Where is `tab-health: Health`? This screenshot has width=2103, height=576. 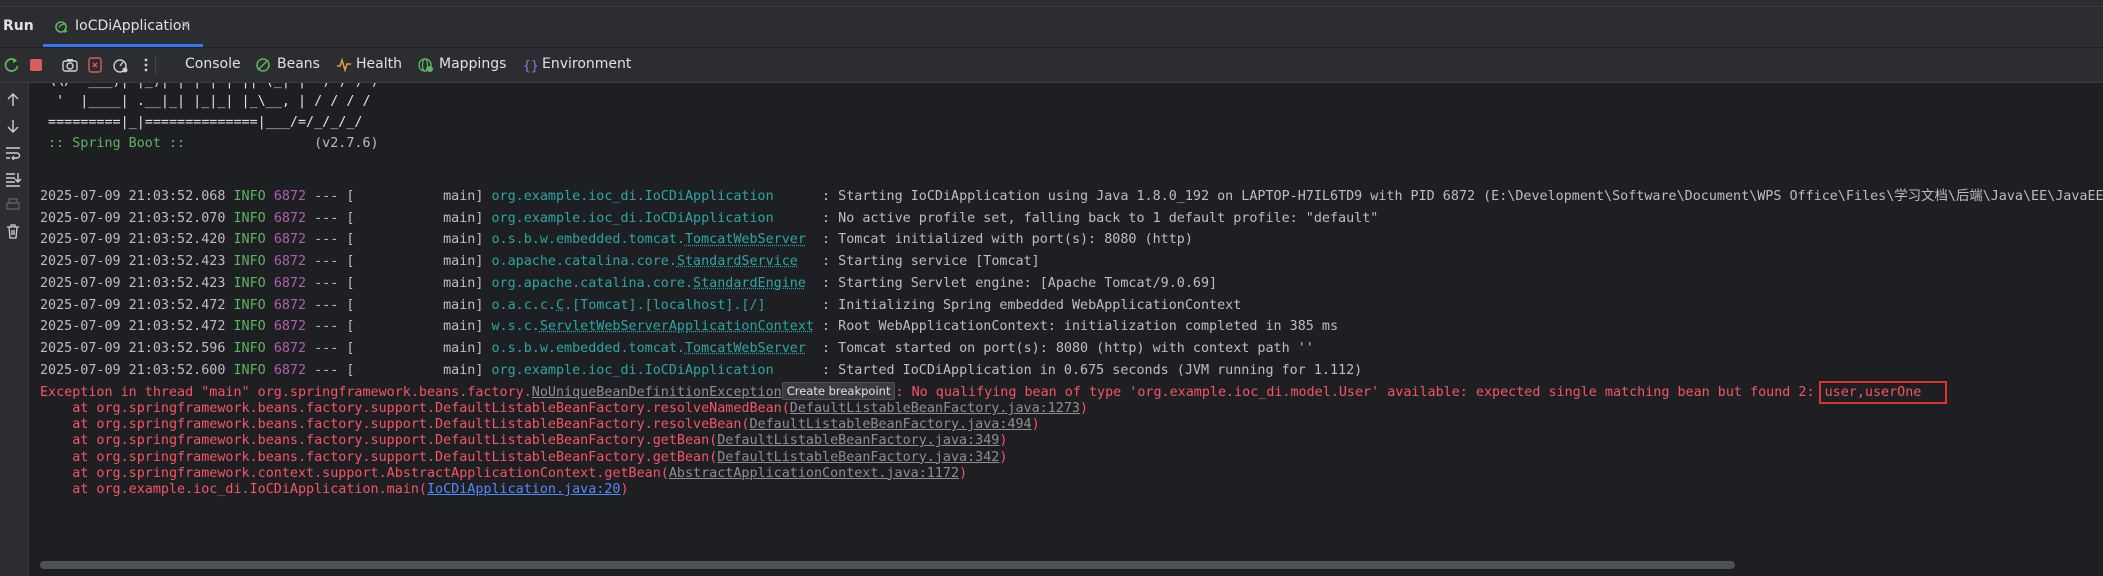
tab-health: Health is located at coordinates (376, 65).